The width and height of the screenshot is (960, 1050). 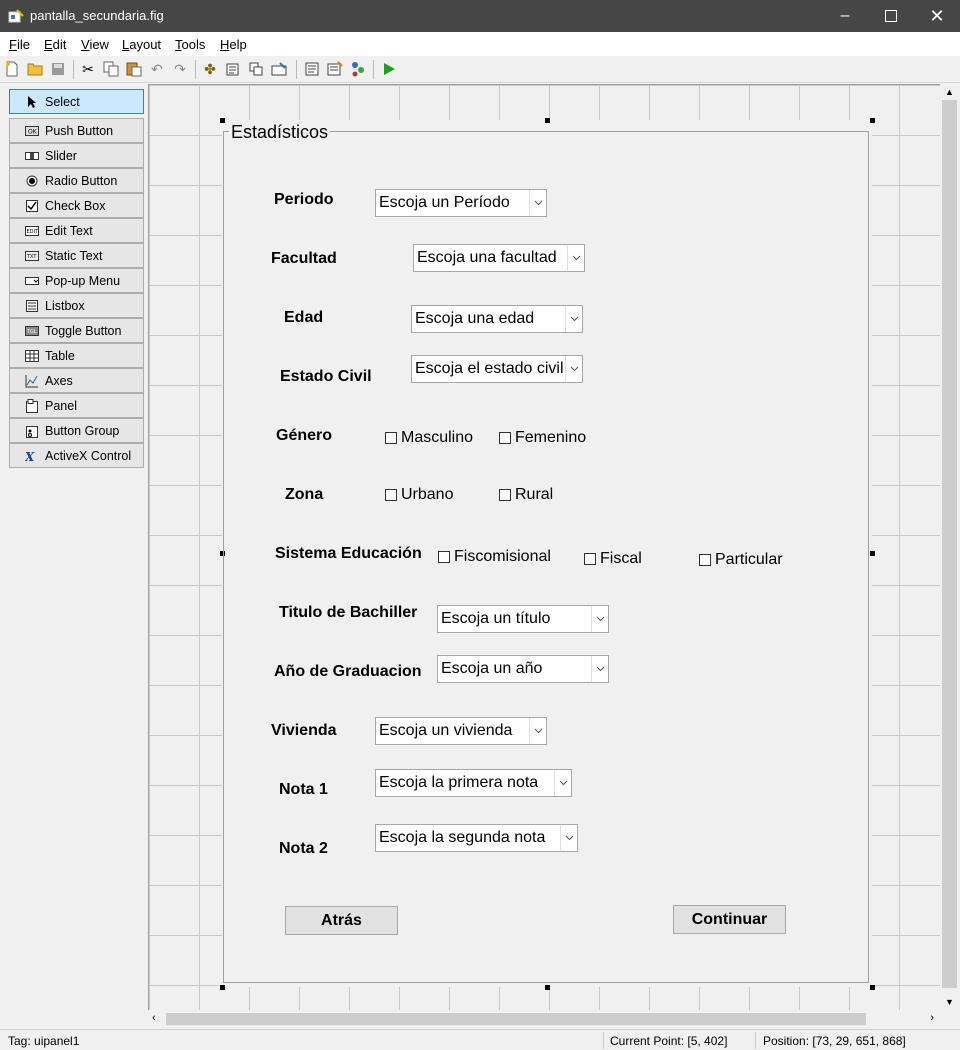 I want to click on palette-activex-control: X ActiveX Control, so click(x=76, y=455).